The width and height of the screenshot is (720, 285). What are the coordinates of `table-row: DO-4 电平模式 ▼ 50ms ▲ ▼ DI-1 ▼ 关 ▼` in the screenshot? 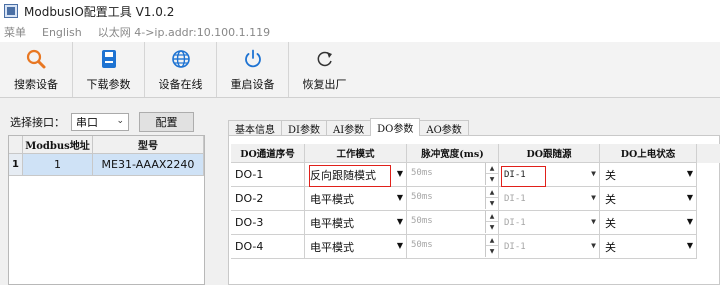 It's located at (475, 247).